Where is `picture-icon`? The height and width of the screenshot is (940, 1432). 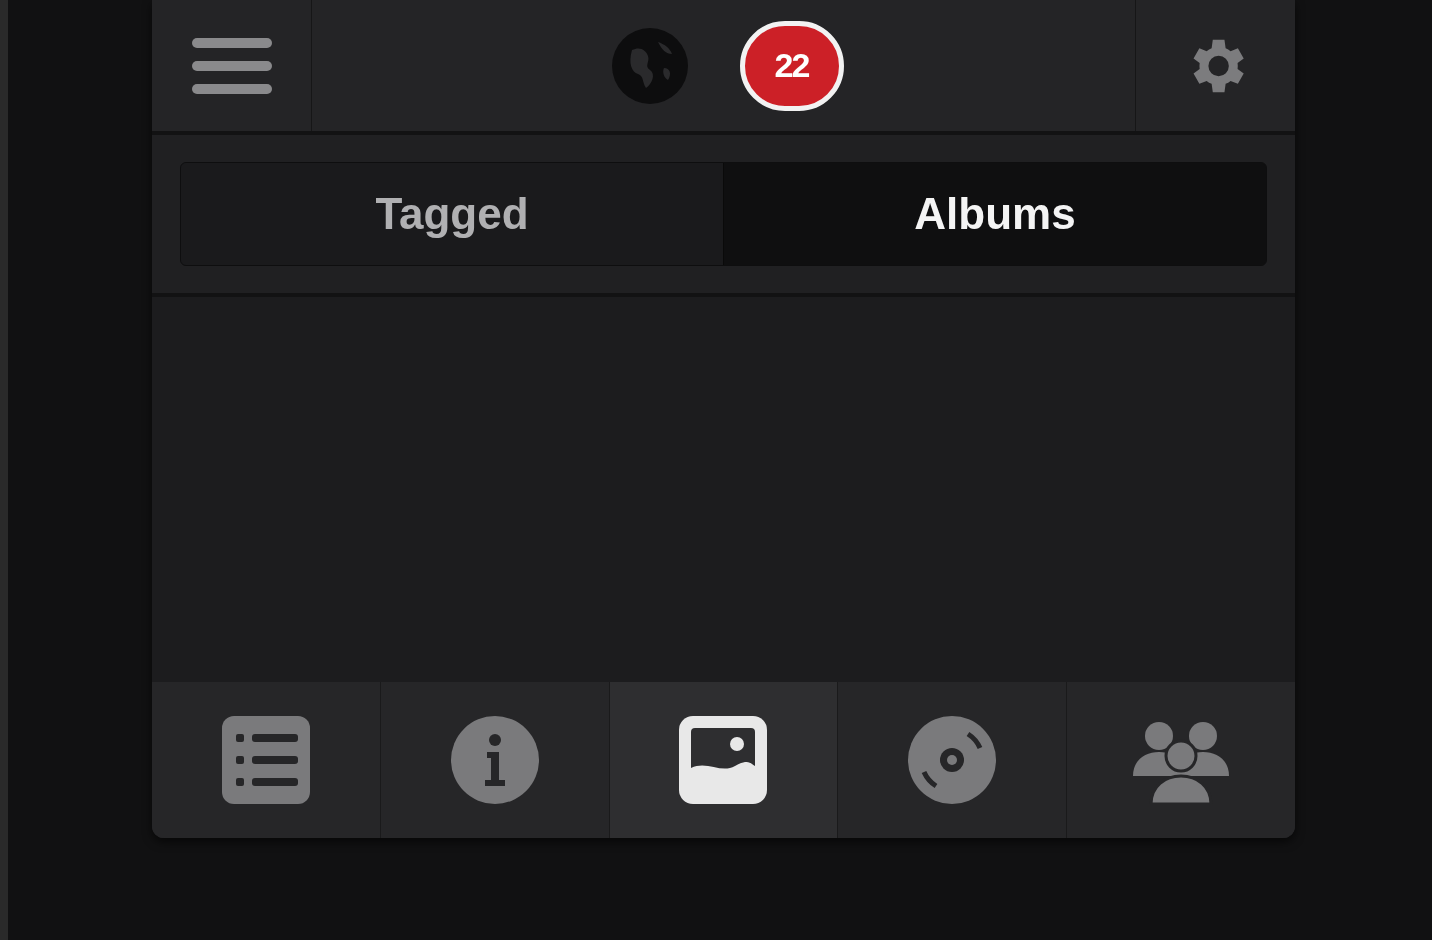 picture-icon is located at coordinates (723, 760).